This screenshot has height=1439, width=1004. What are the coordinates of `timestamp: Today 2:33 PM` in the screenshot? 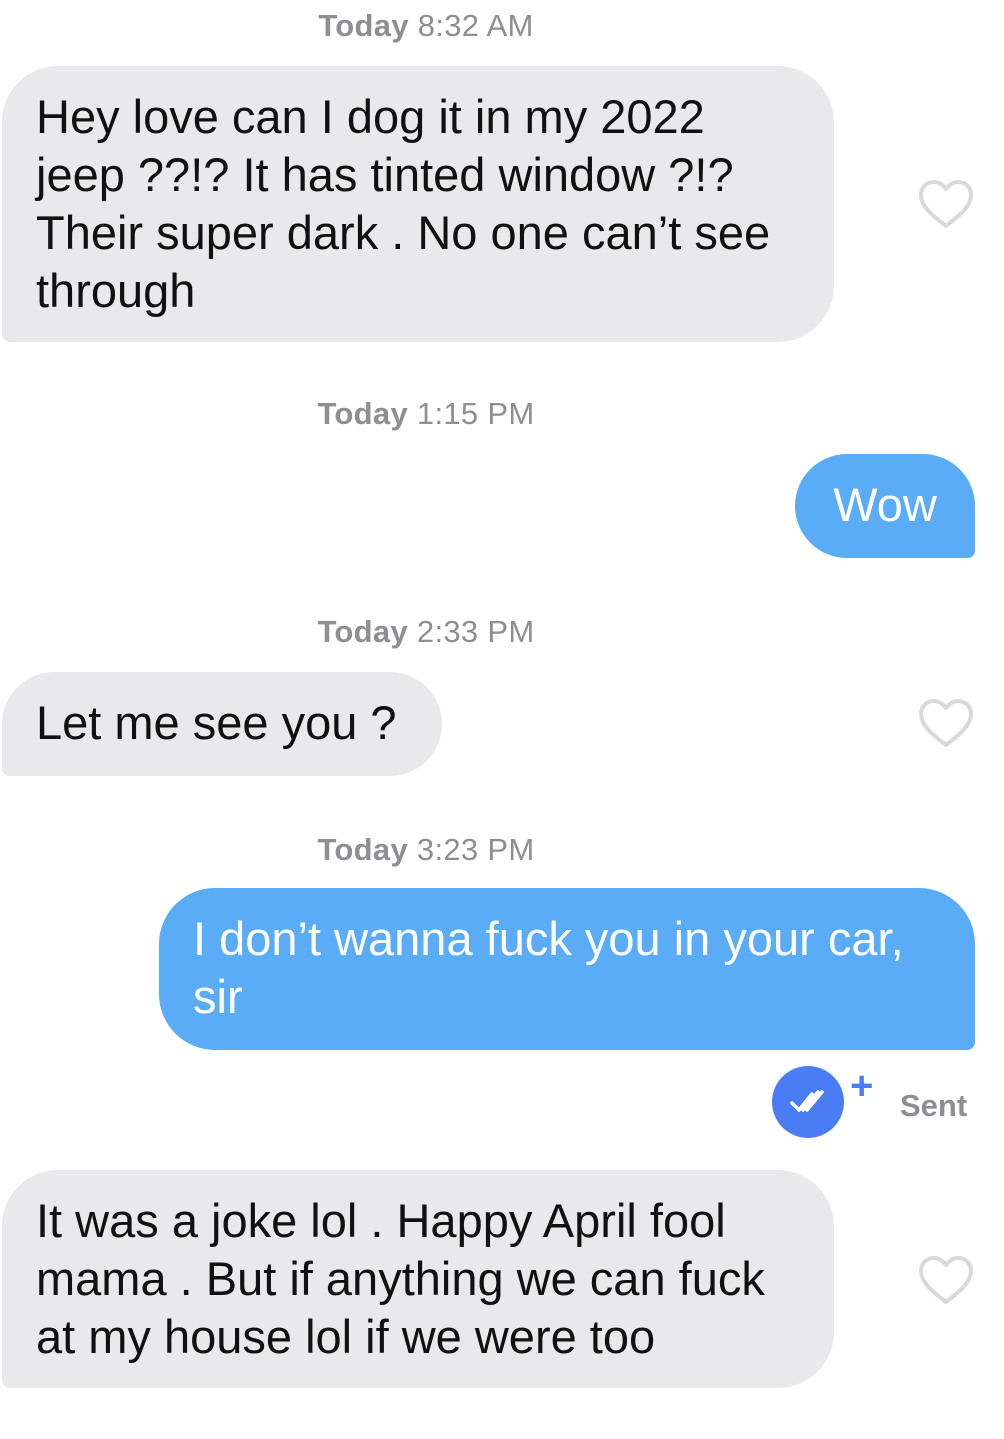 It's located at (426, 632).